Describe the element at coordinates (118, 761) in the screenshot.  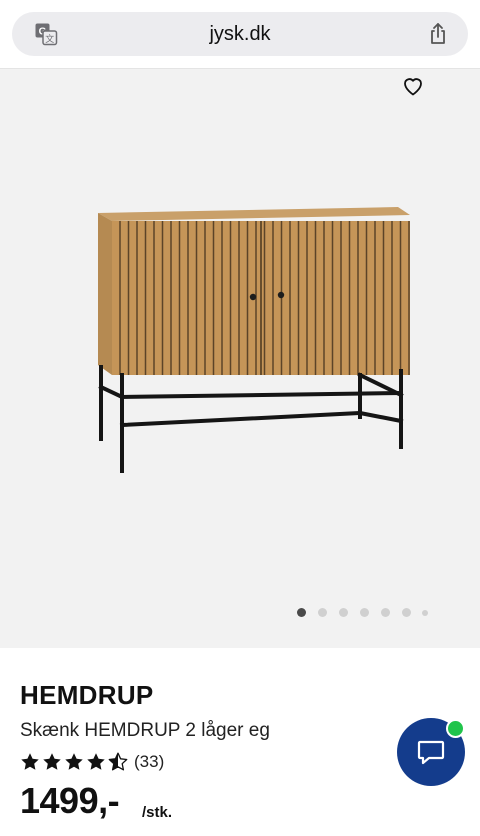
I see `star-half-icon` at that location.